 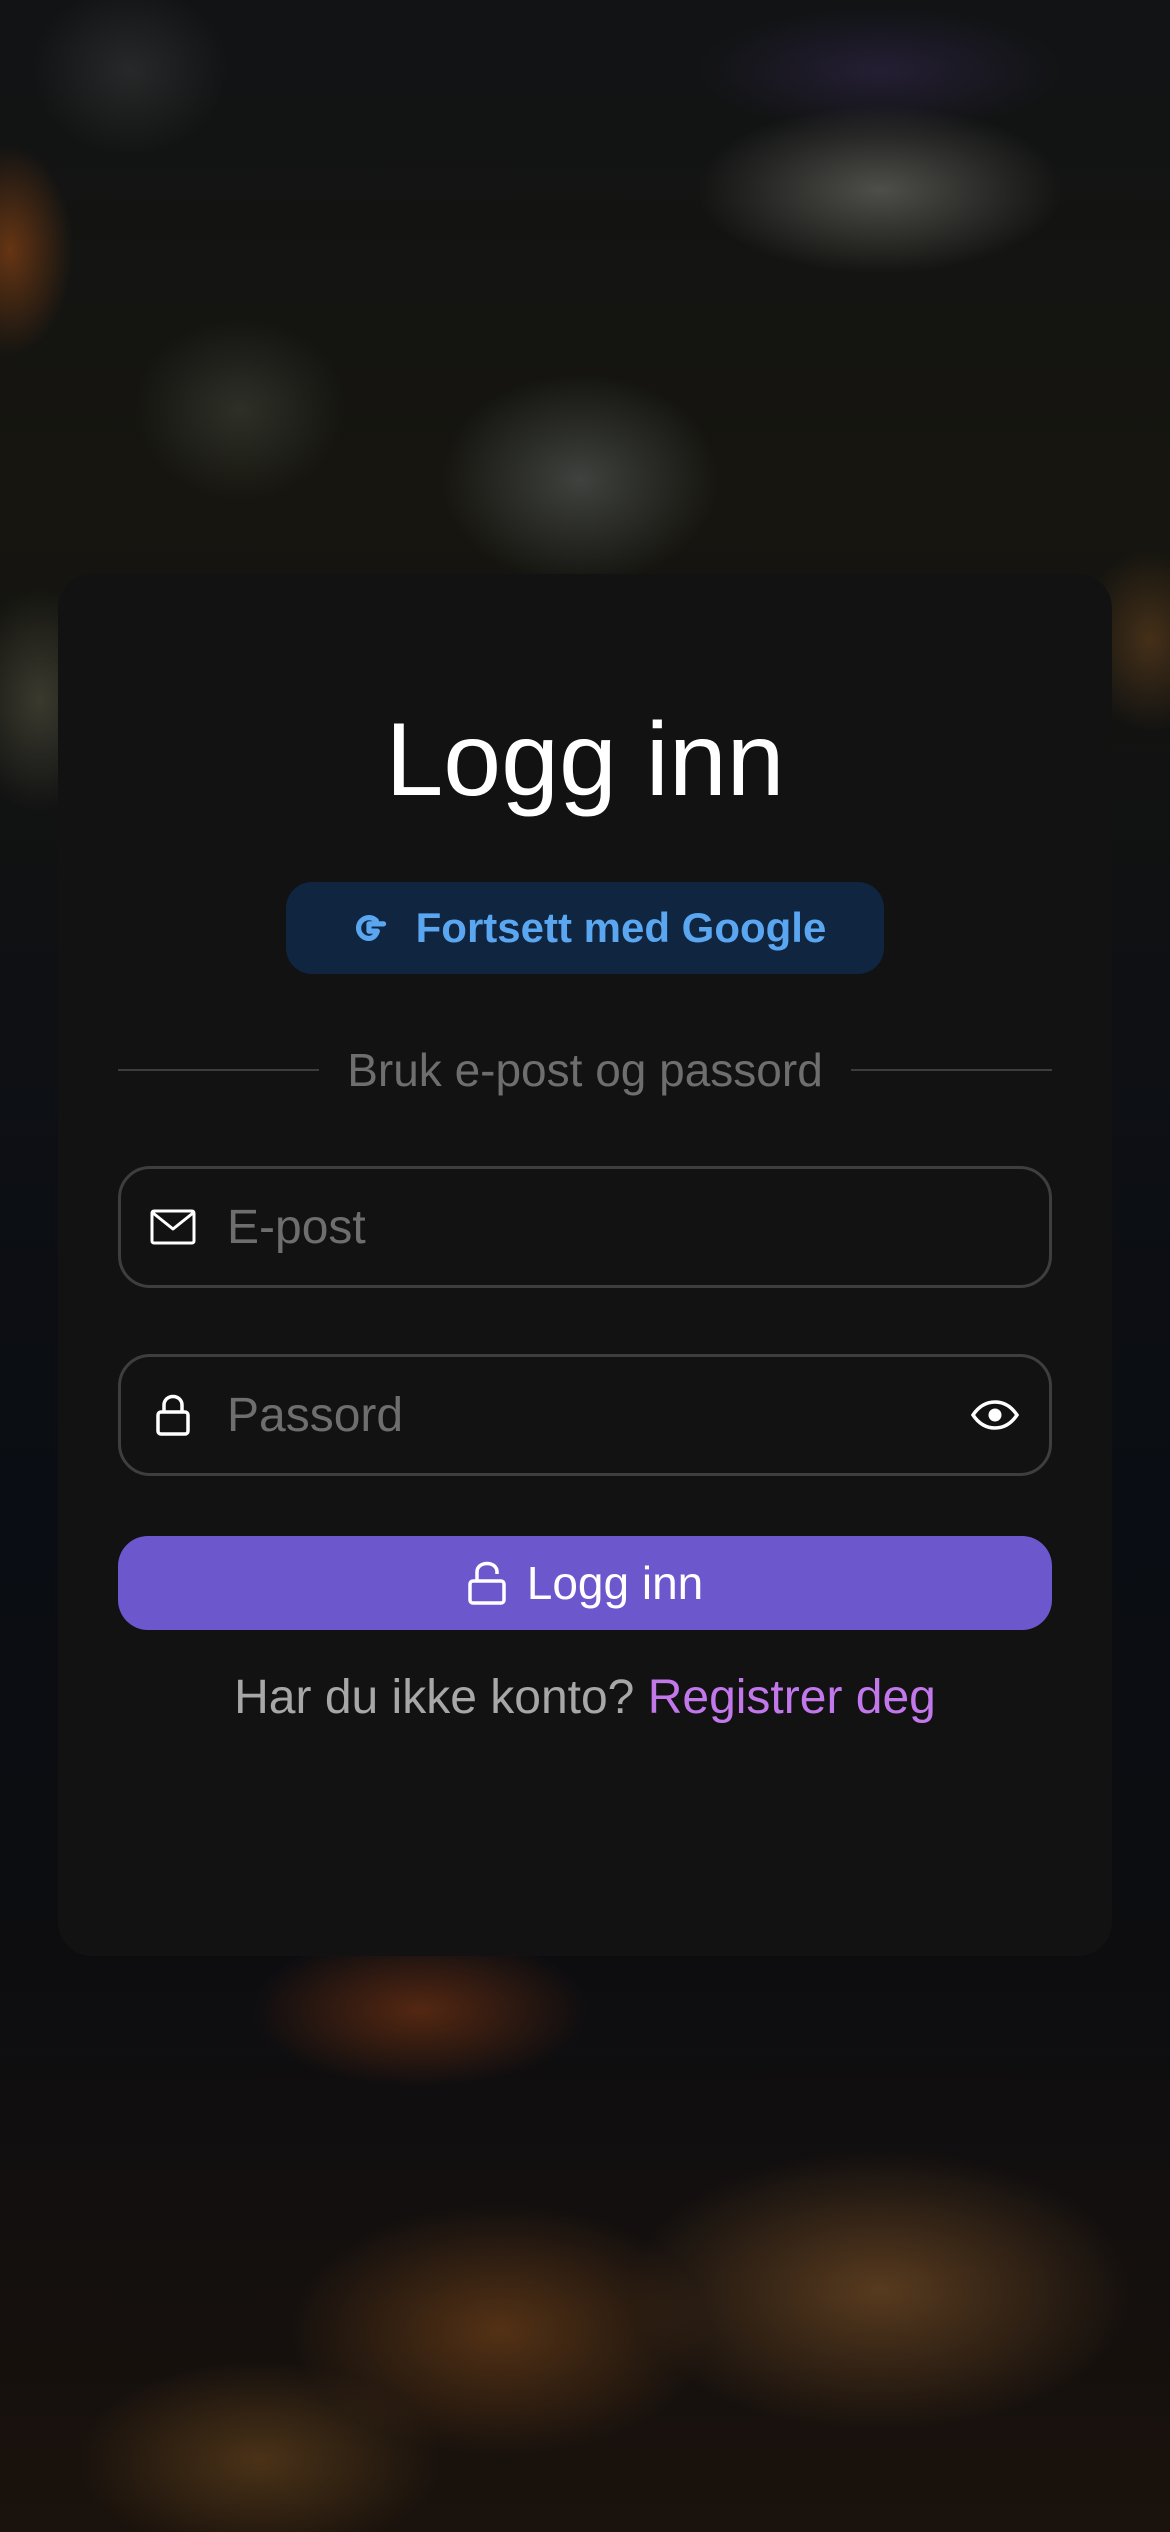 I want to click on login-button-label: Logg inn, so click(x=615, y=1583).